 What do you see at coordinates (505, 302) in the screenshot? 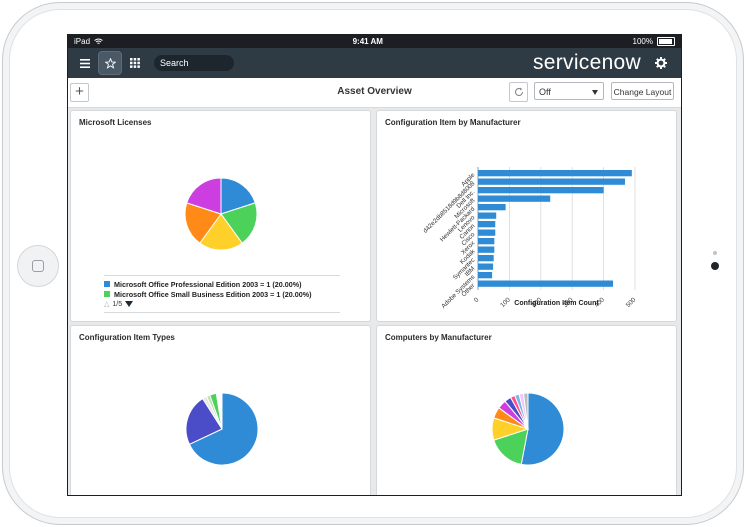
I see `x-tick-label: 100` at bounding box center [505, 302].